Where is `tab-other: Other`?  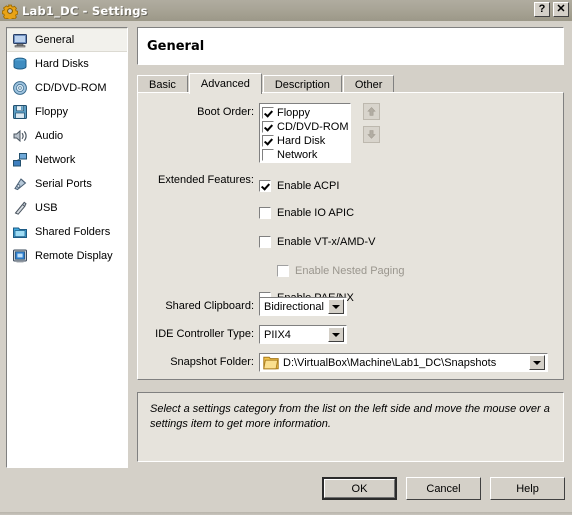
tab-other: Other is located at coordinates (368, 84).